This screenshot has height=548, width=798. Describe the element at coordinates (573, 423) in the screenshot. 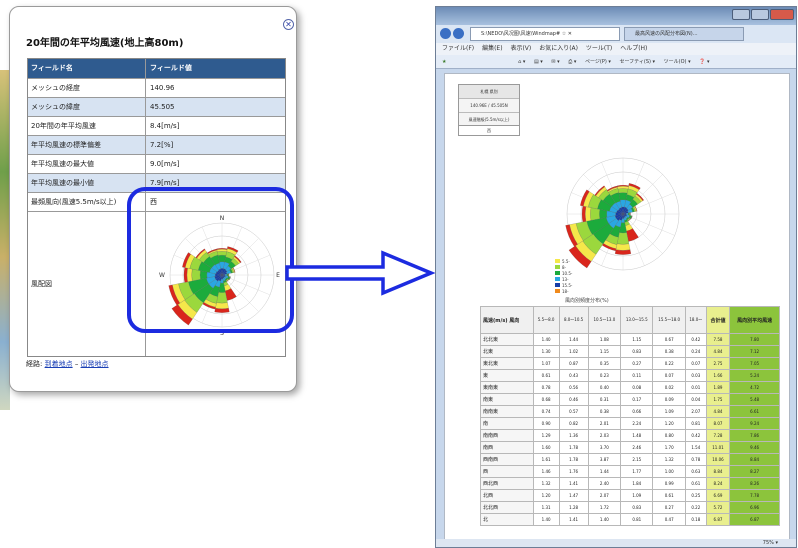

I see `value-cell: 0.82` at that location.